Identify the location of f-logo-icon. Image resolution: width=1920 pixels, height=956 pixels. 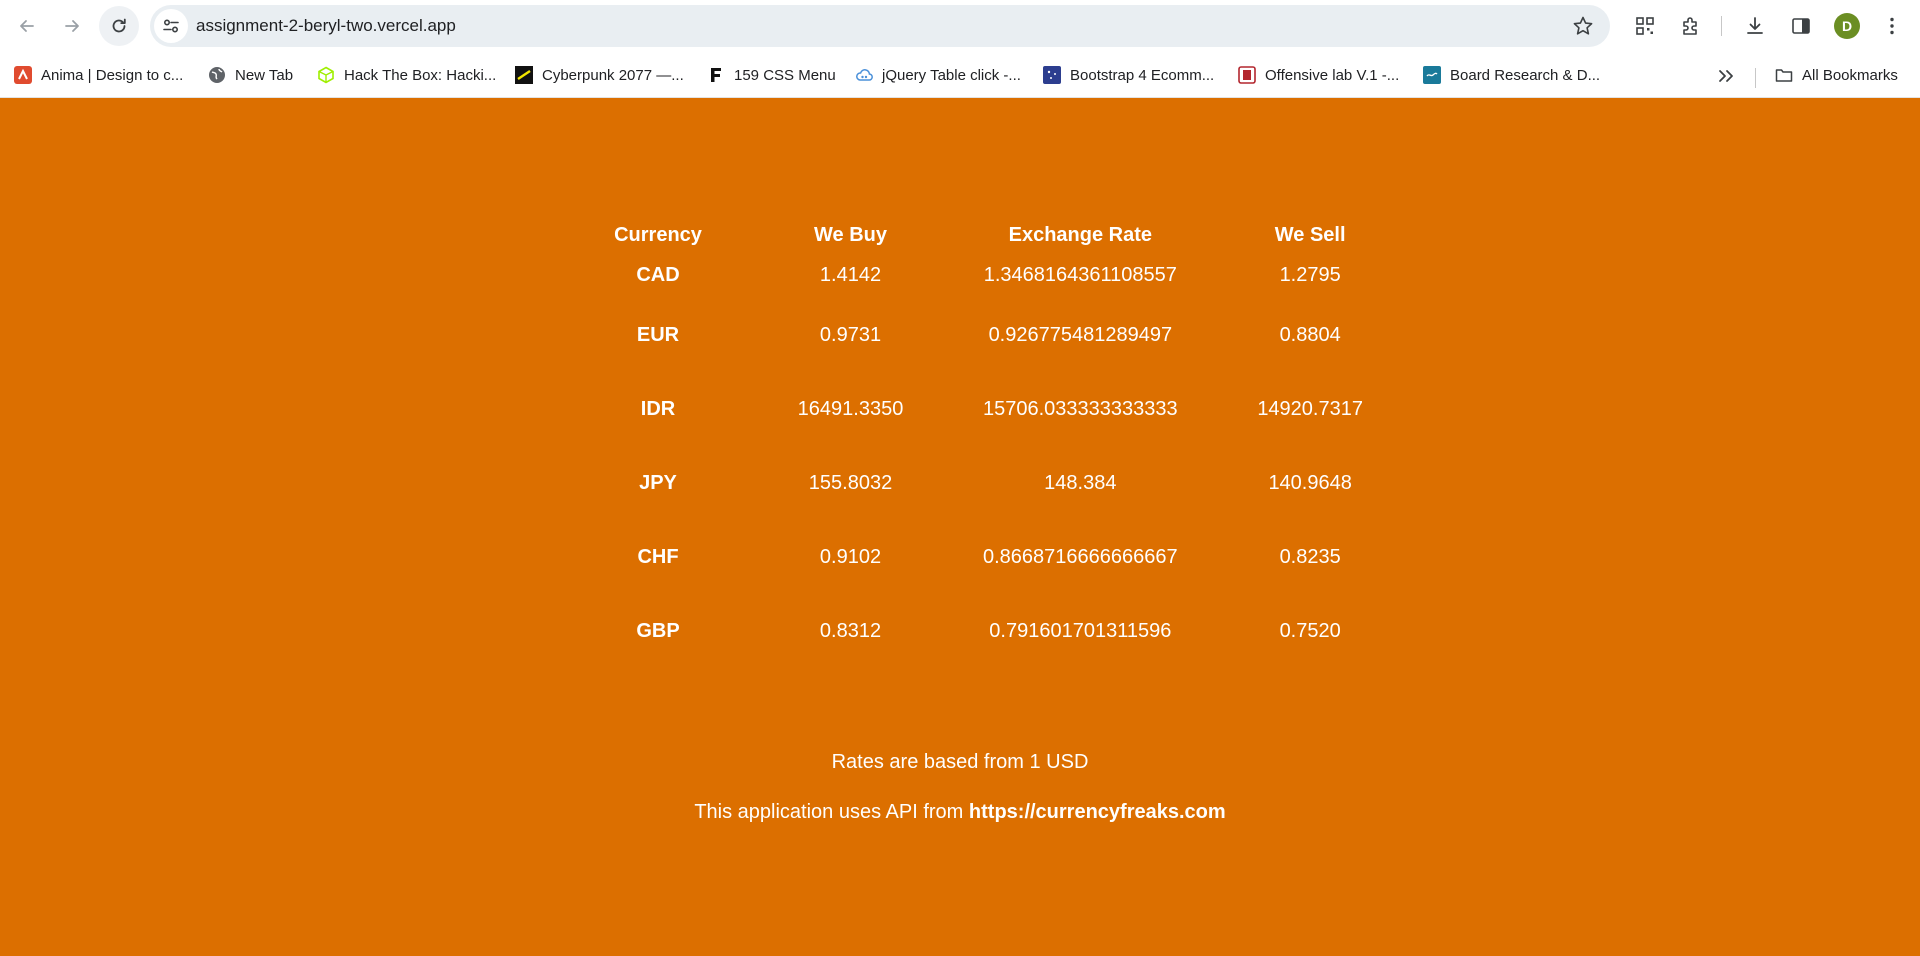
(716, 75).